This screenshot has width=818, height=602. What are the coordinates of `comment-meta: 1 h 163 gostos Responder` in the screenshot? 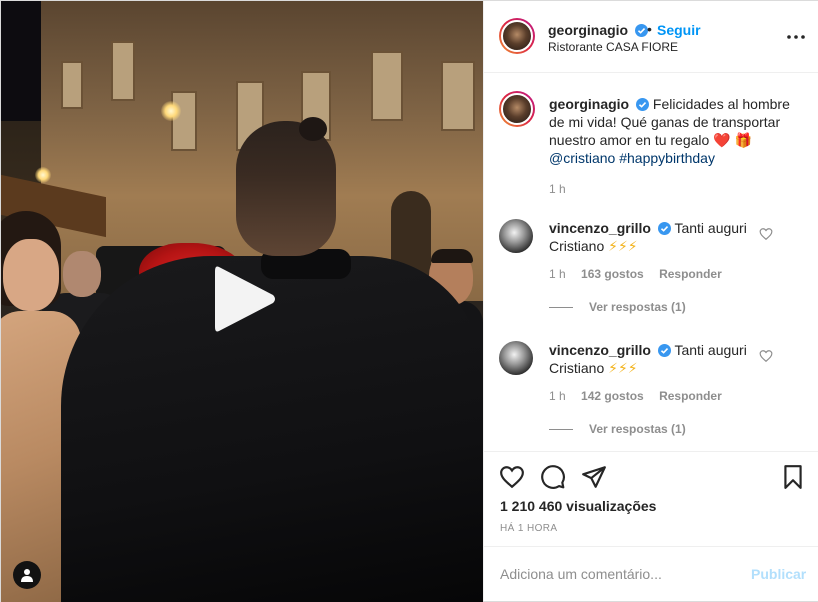 It's located at (641, 274).